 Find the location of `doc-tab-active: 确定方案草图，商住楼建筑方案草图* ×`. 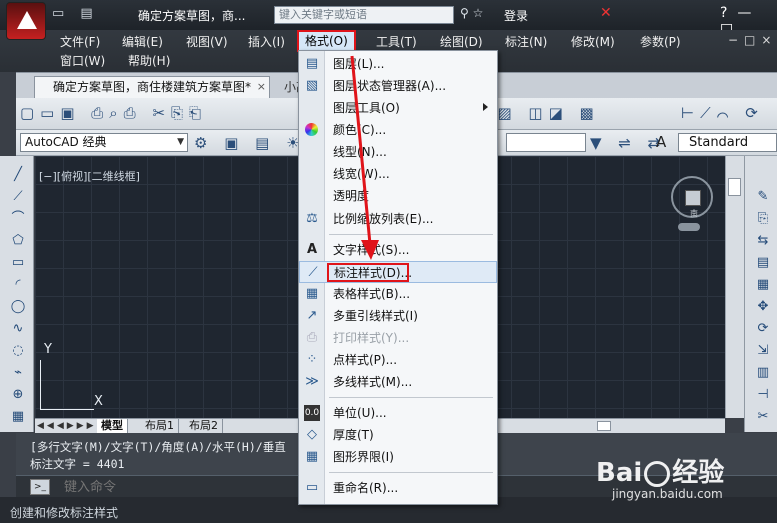

doc-tab-active: 确定方案草图，商住楼建筑方案草图* × is located at coordinates (152, 87).